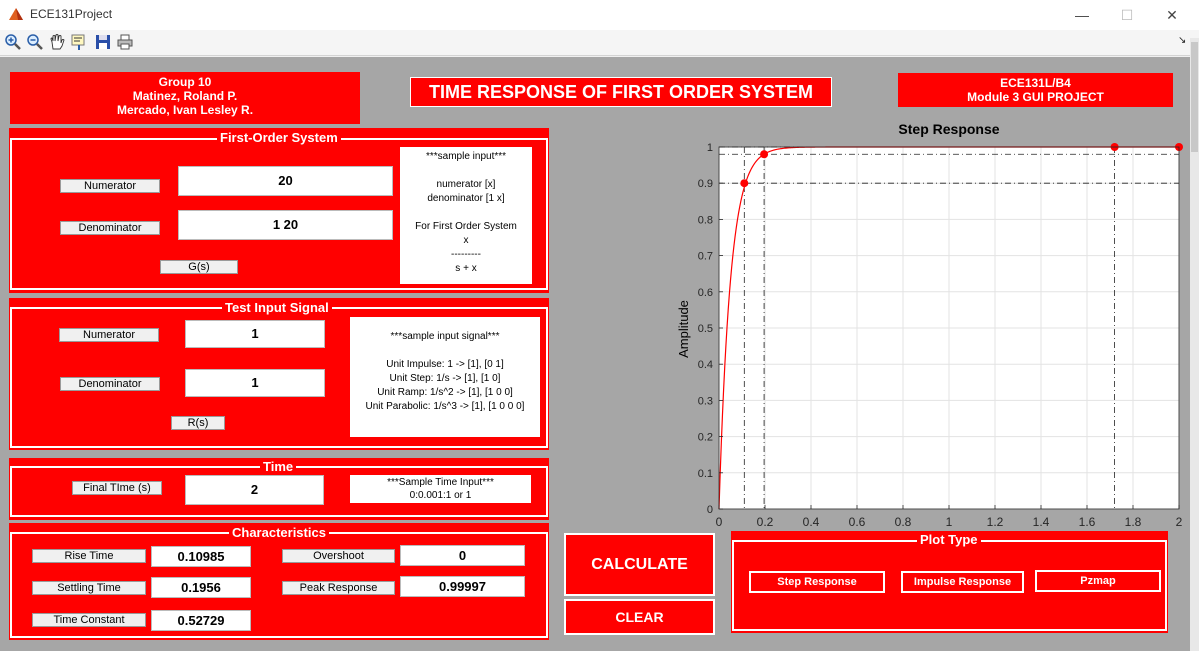 Image resolution: width=1199 pixels, height=651 pixels. I want to click on y-tick-label: 0.3, so click(705, 401).